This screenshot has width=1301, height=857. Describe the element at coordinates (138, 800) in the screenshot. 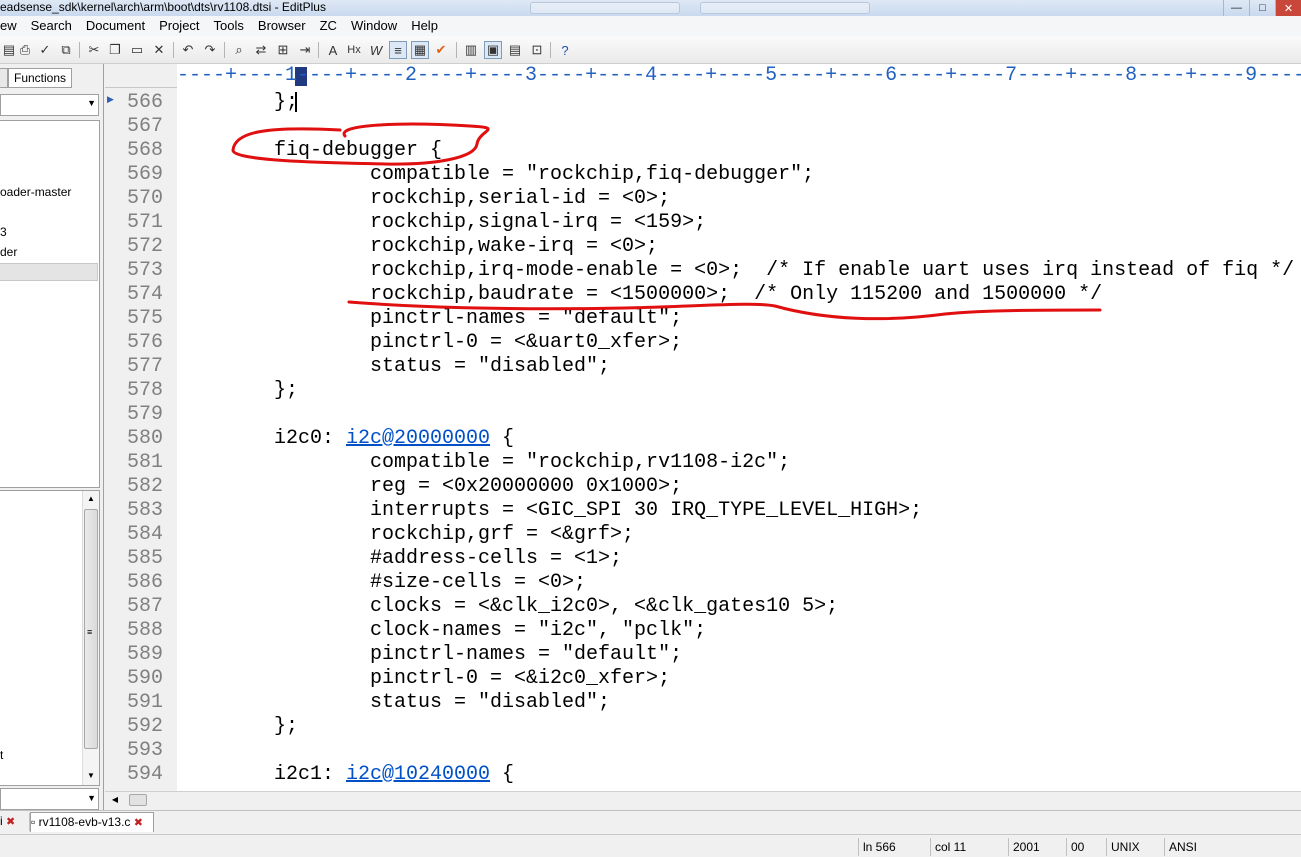

I see `scrollbar-thumb` at that location.